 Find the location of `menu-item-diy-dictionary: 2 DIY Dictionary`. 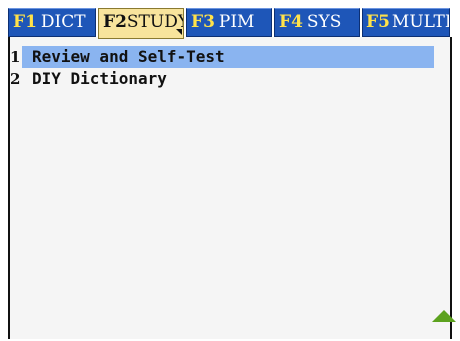

menu-item-diy-dictionary: 2 DIY Dictionary is located at coordinates (222, 79).